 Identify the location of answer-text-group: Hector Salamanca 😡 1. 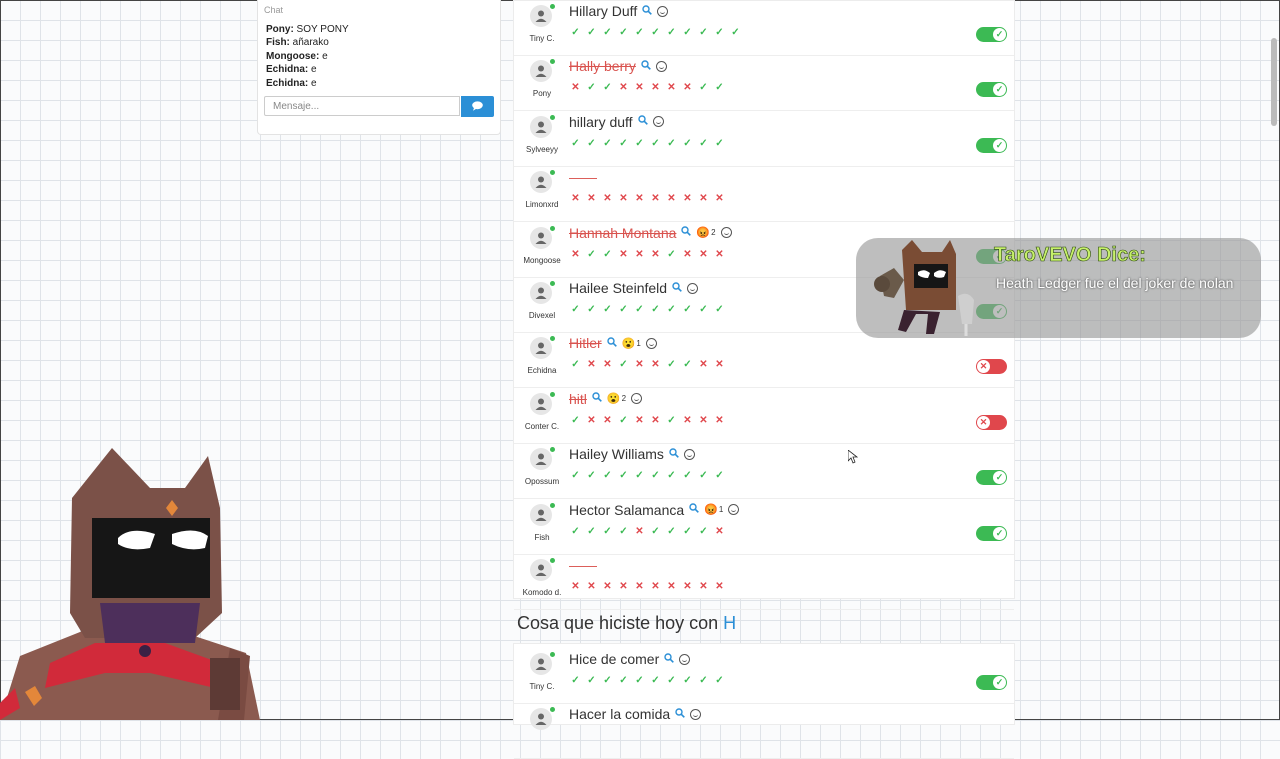
(654, 509).